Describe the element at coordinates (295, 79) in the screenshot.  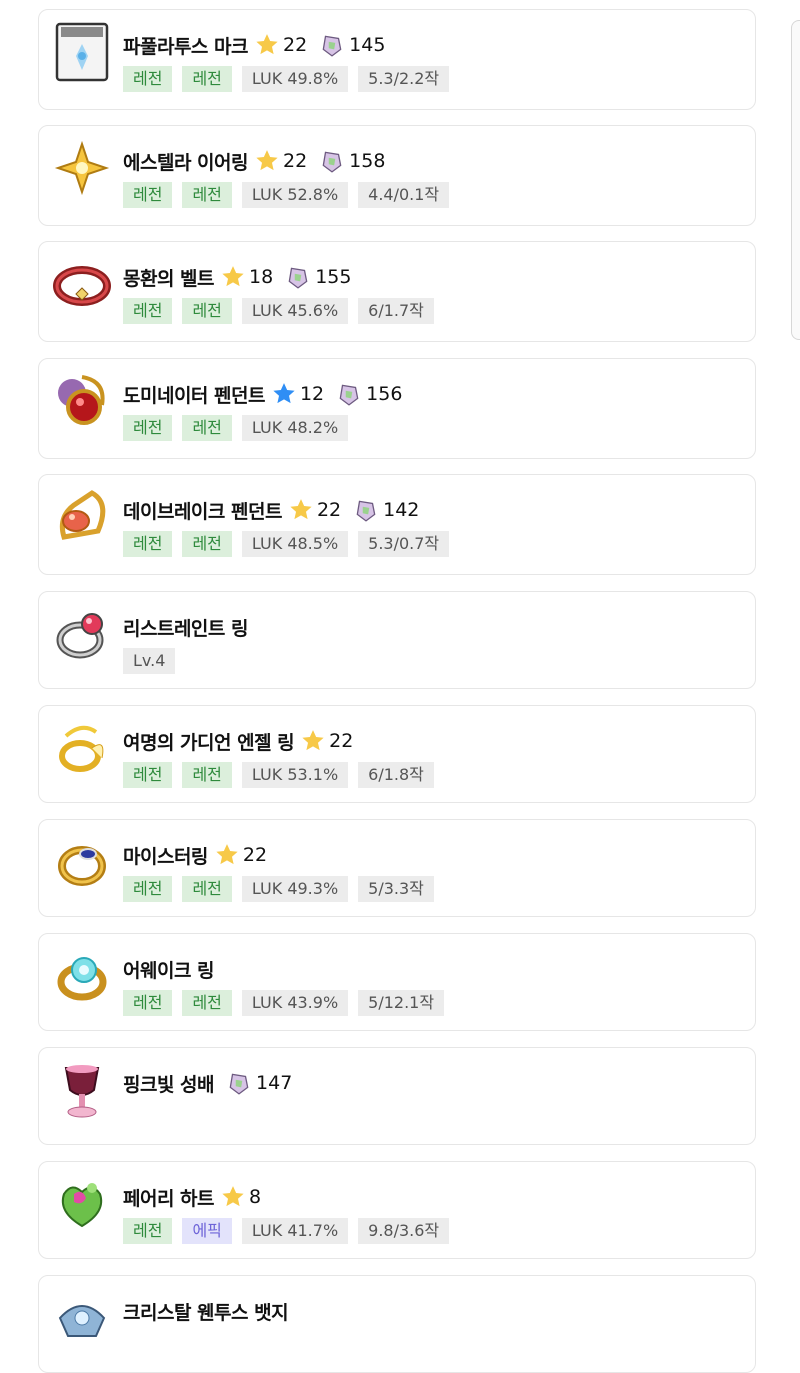
I see `stat-badge: LUK 49.8%` at that location.